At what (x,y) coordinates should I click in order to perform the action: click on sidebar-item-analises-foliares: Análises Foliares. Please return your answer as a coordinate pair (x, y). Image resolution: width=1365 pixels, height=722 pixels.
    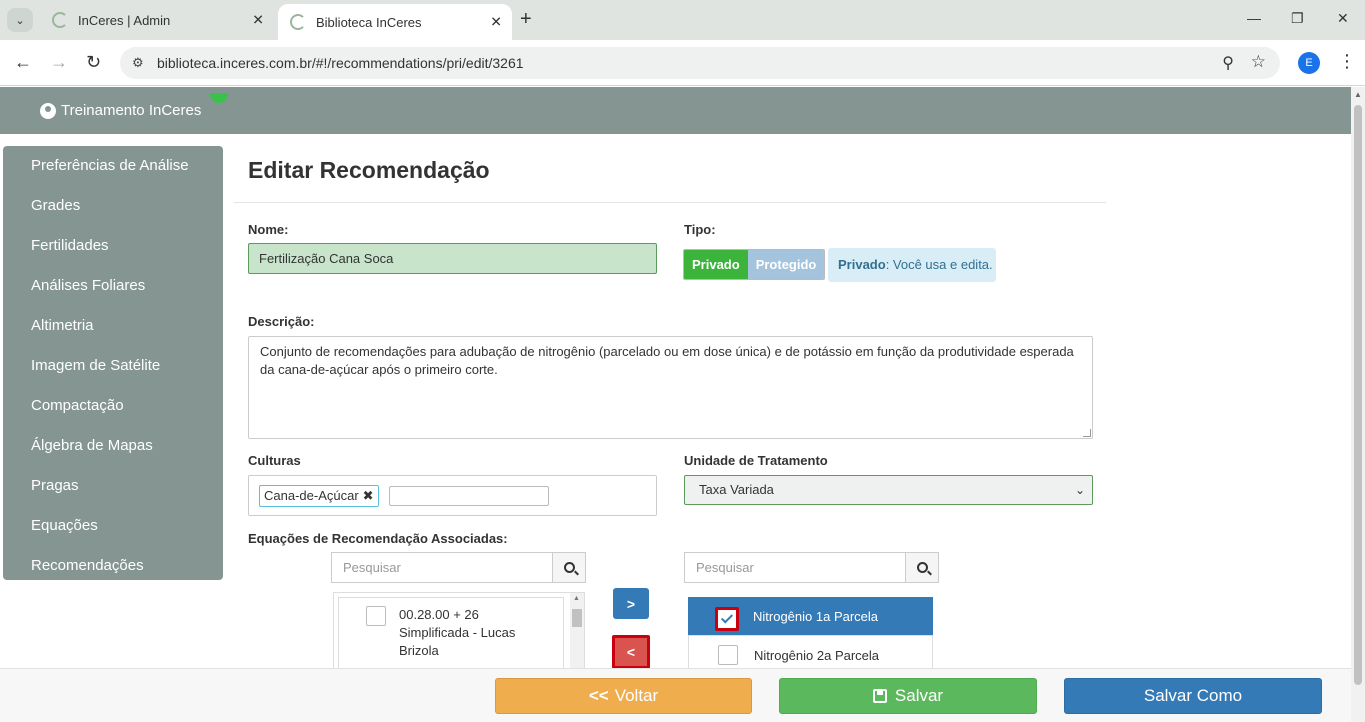
    Looking at the image, I should click on (113, 286).